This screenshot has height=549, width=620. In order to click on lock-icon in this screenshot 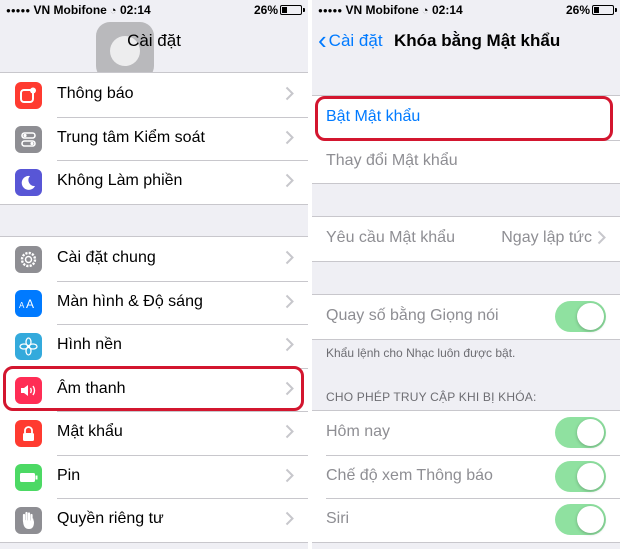, I will do `click(28, 433)`.